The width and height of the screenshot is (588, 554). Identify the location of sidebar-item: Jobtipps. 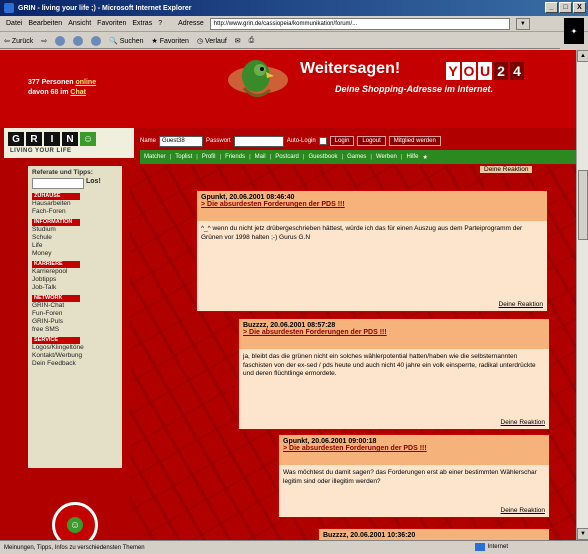
(75, 280).